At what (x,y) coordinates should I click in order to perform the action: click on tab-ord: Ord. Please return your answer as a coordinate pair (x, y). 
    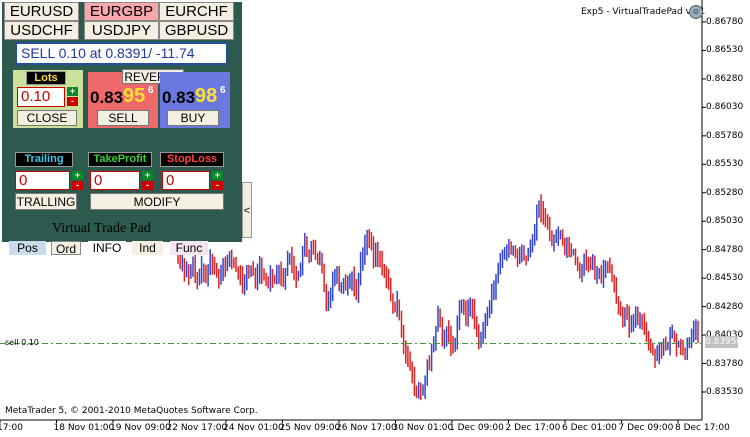
    Looking at the image, I should click on (66, 248).